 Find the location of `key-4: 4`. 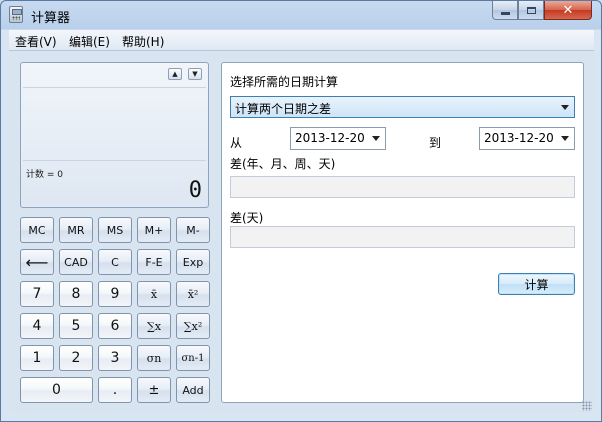

key-4: 4 is located at coordinates (37, 326).